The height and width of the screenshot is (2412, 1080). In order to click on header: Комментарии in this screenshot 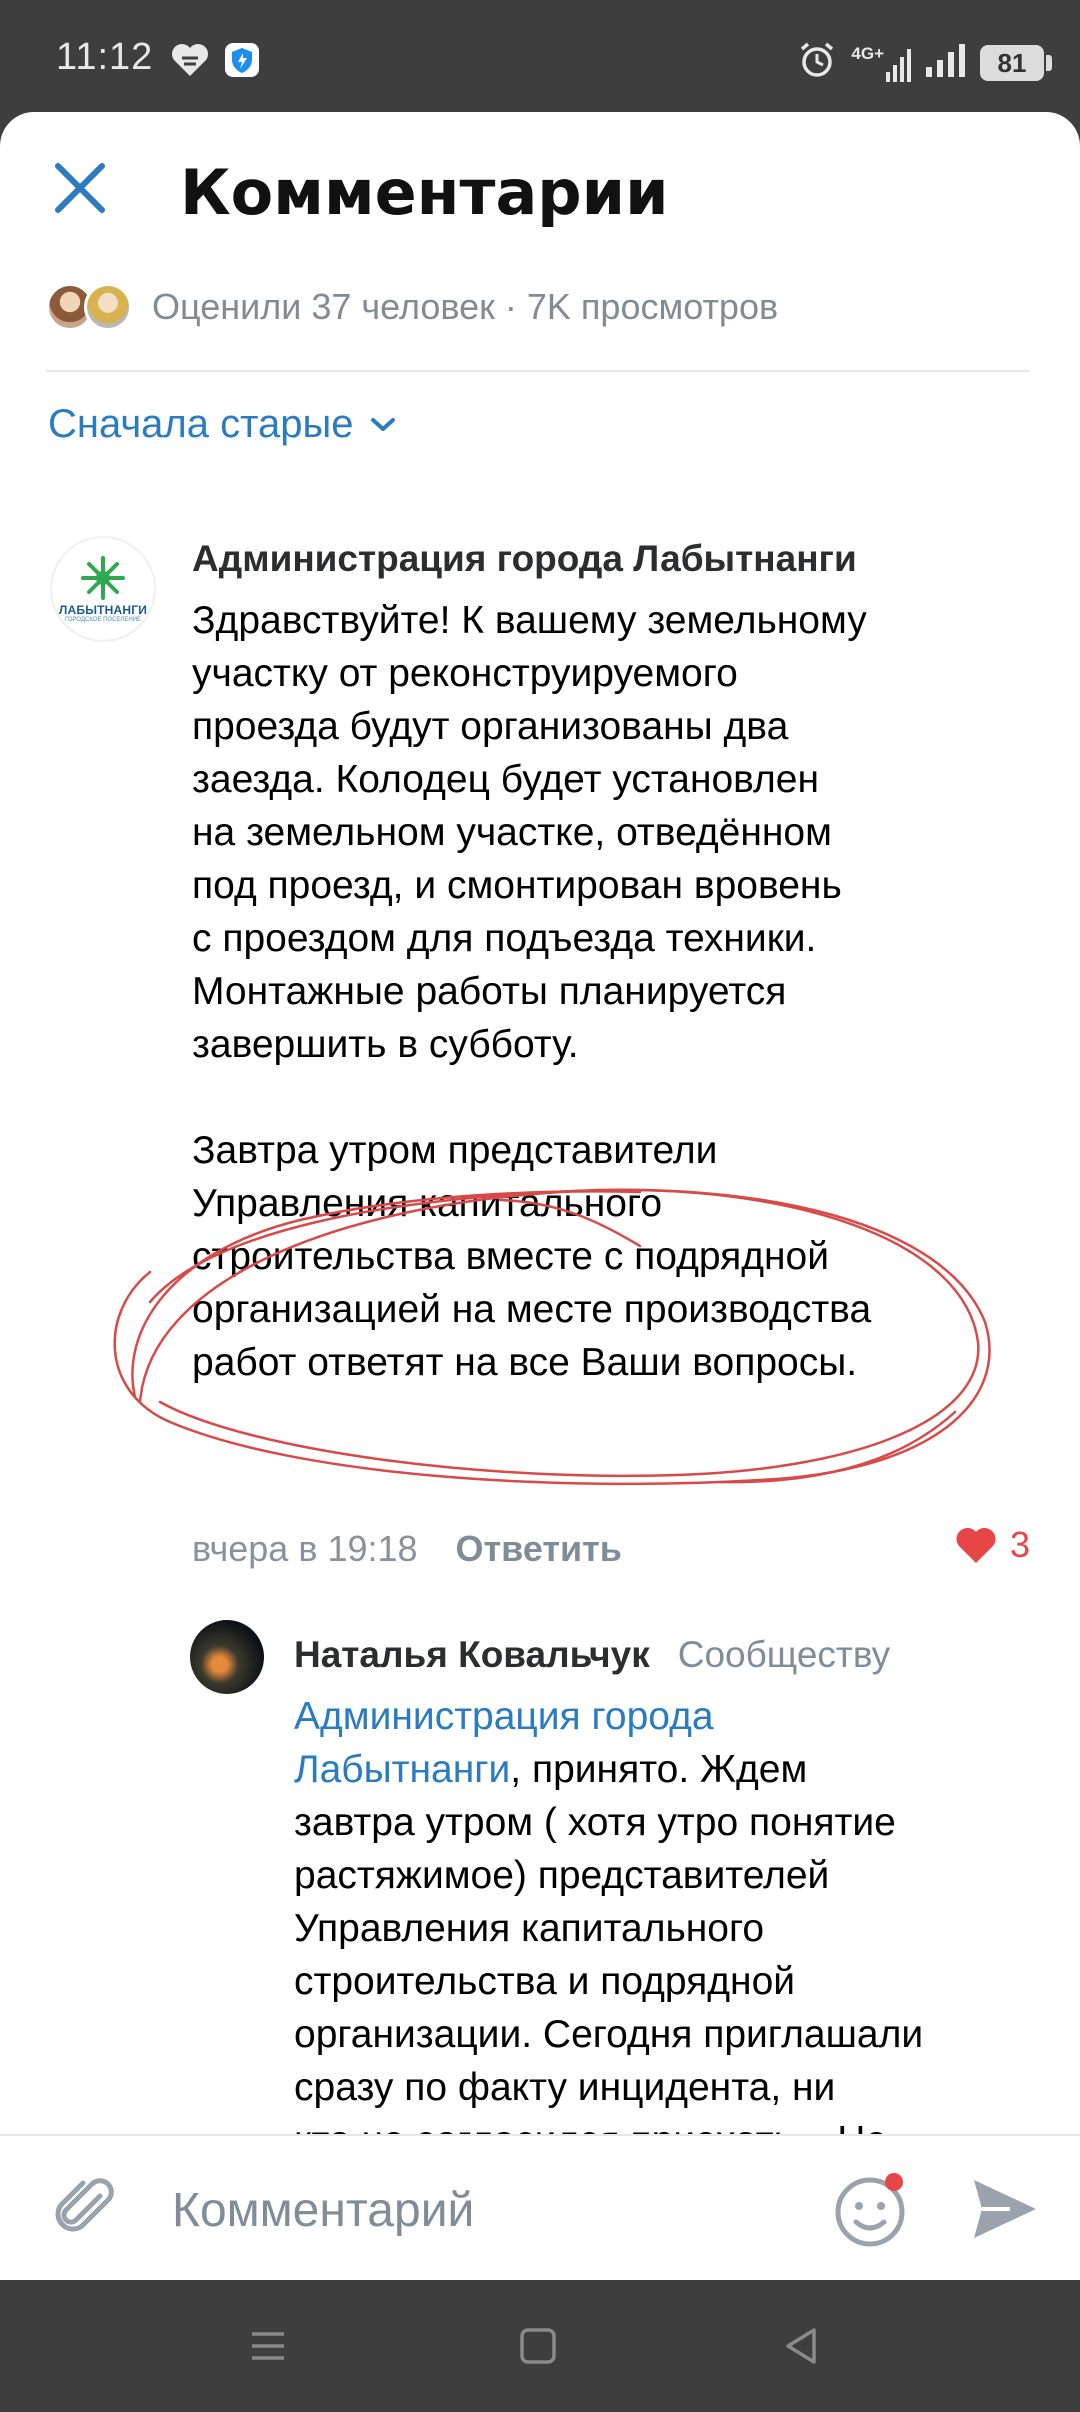, I will do `click(540, 192)`.